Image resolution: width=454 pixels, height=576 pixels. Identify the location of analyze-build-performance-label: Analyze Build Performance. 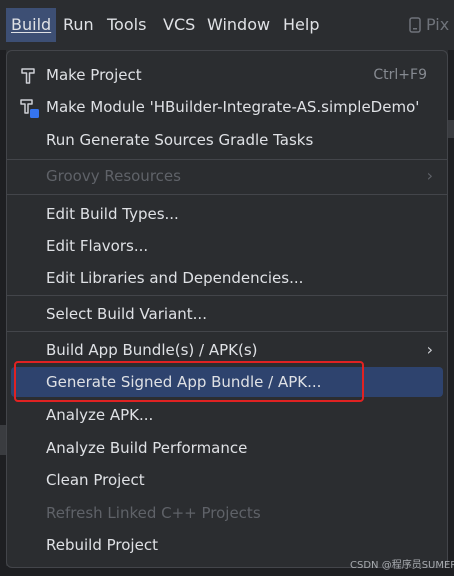
(147, 448).